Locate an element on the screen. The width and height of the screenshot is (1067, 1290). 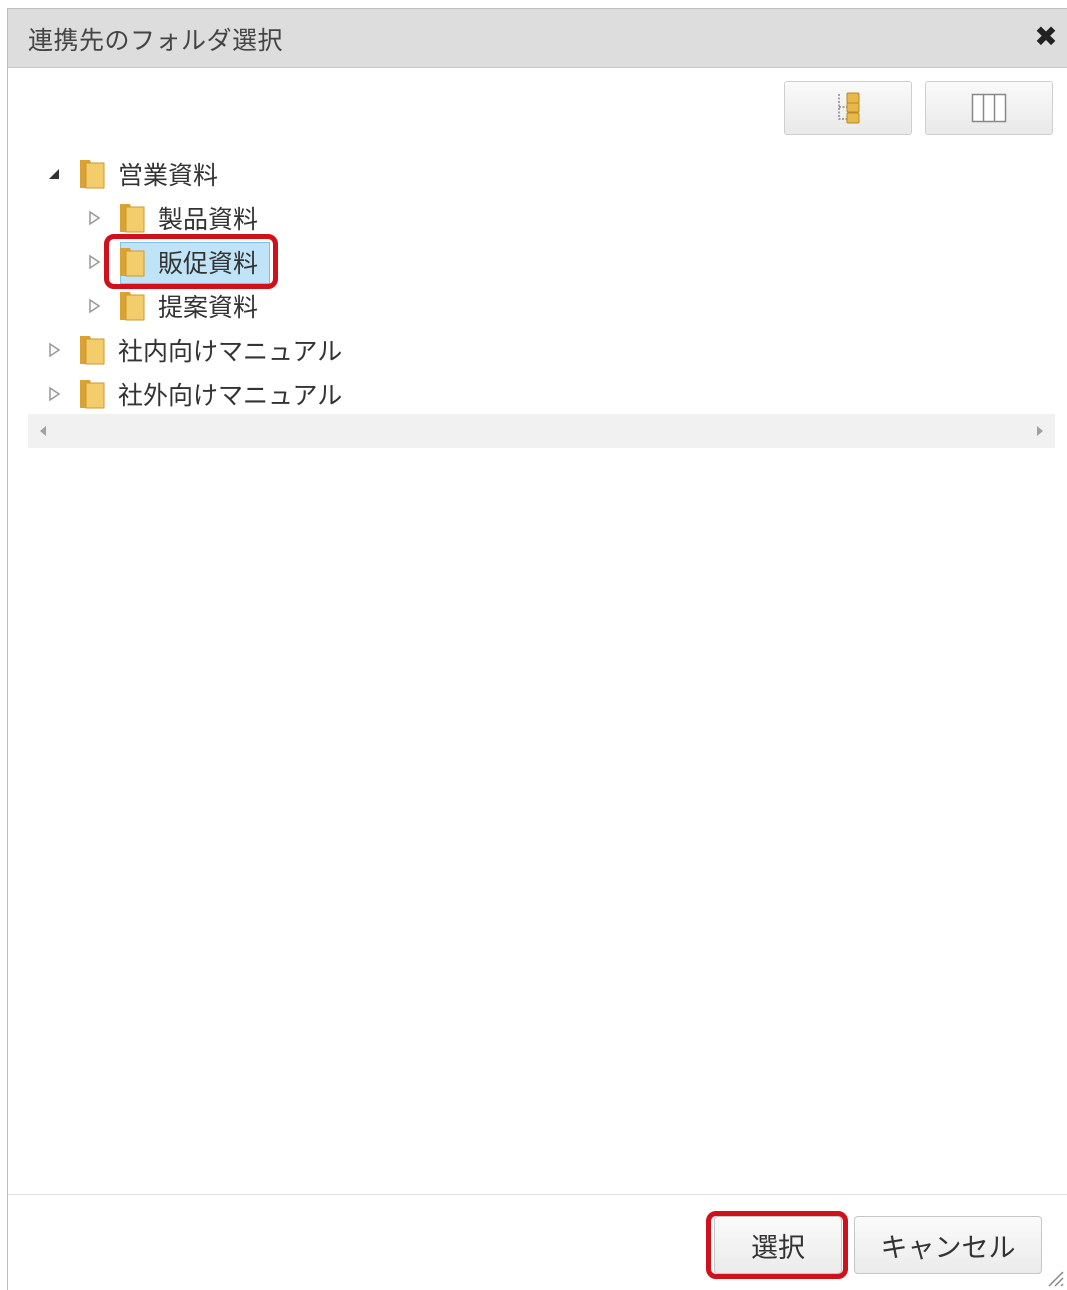
dialog-titlebar: 連携先のフォルダ選択 ✖ is located at coordinates (537, 38).